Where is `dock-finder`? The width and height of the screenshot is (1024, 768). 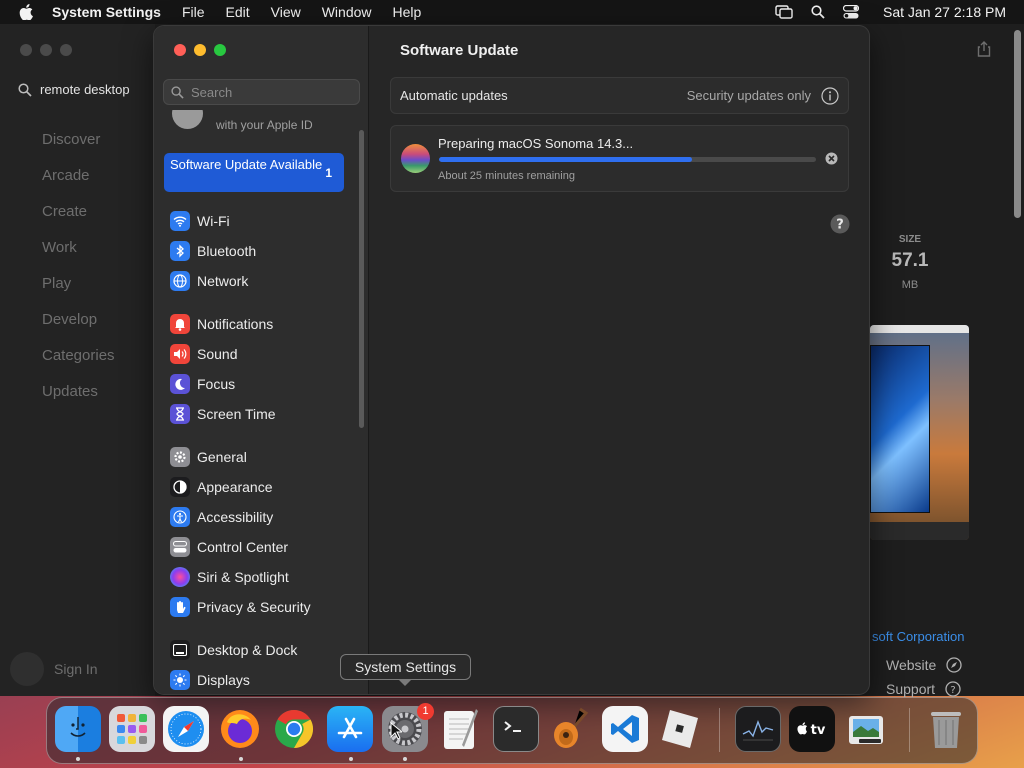 dock-finder is located at coordinates (78, 729).